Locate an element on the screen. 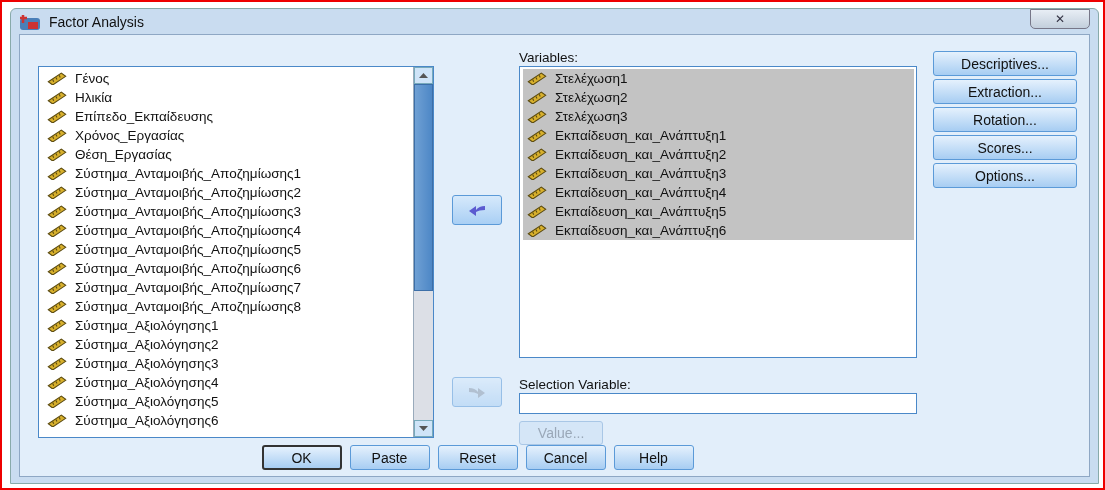 The image size is (1105, 490). scrollbar is located at coordinates (422, 252).